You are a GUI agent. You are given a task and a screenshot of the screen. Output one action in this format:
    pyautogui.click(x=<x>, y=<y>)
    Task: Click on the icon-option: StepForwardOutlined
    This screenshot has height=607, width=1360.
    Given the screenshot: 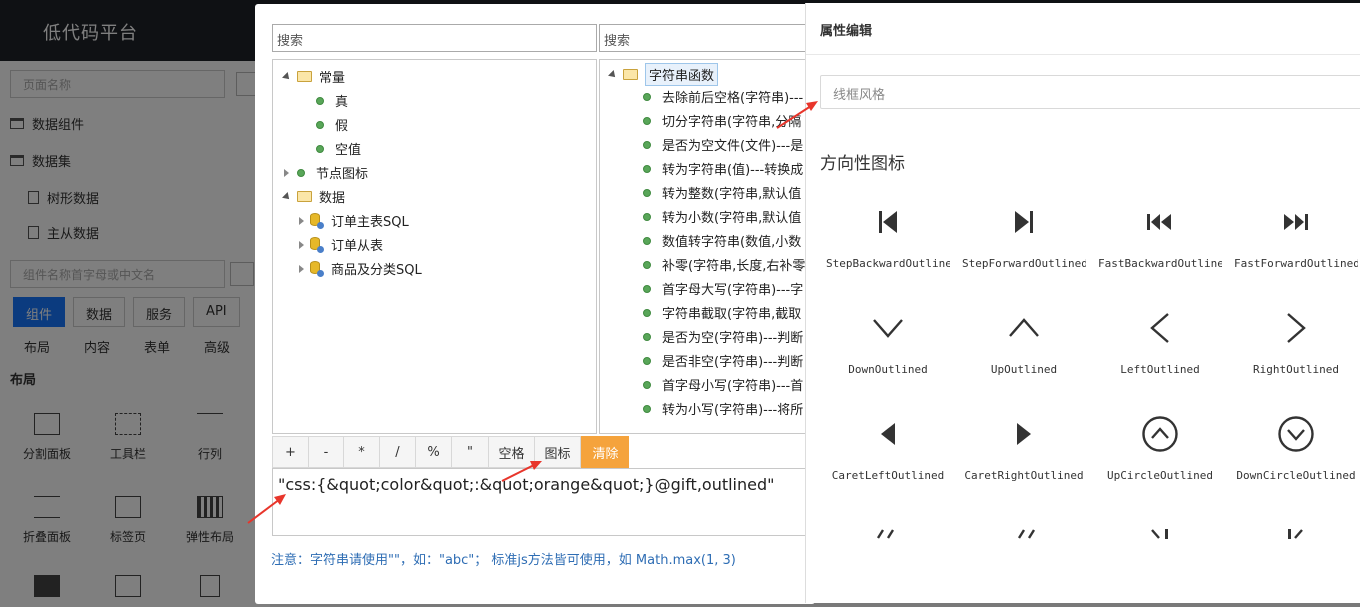 What is the action you would take?
    pyautogui.click(x=1024, y=236)
    